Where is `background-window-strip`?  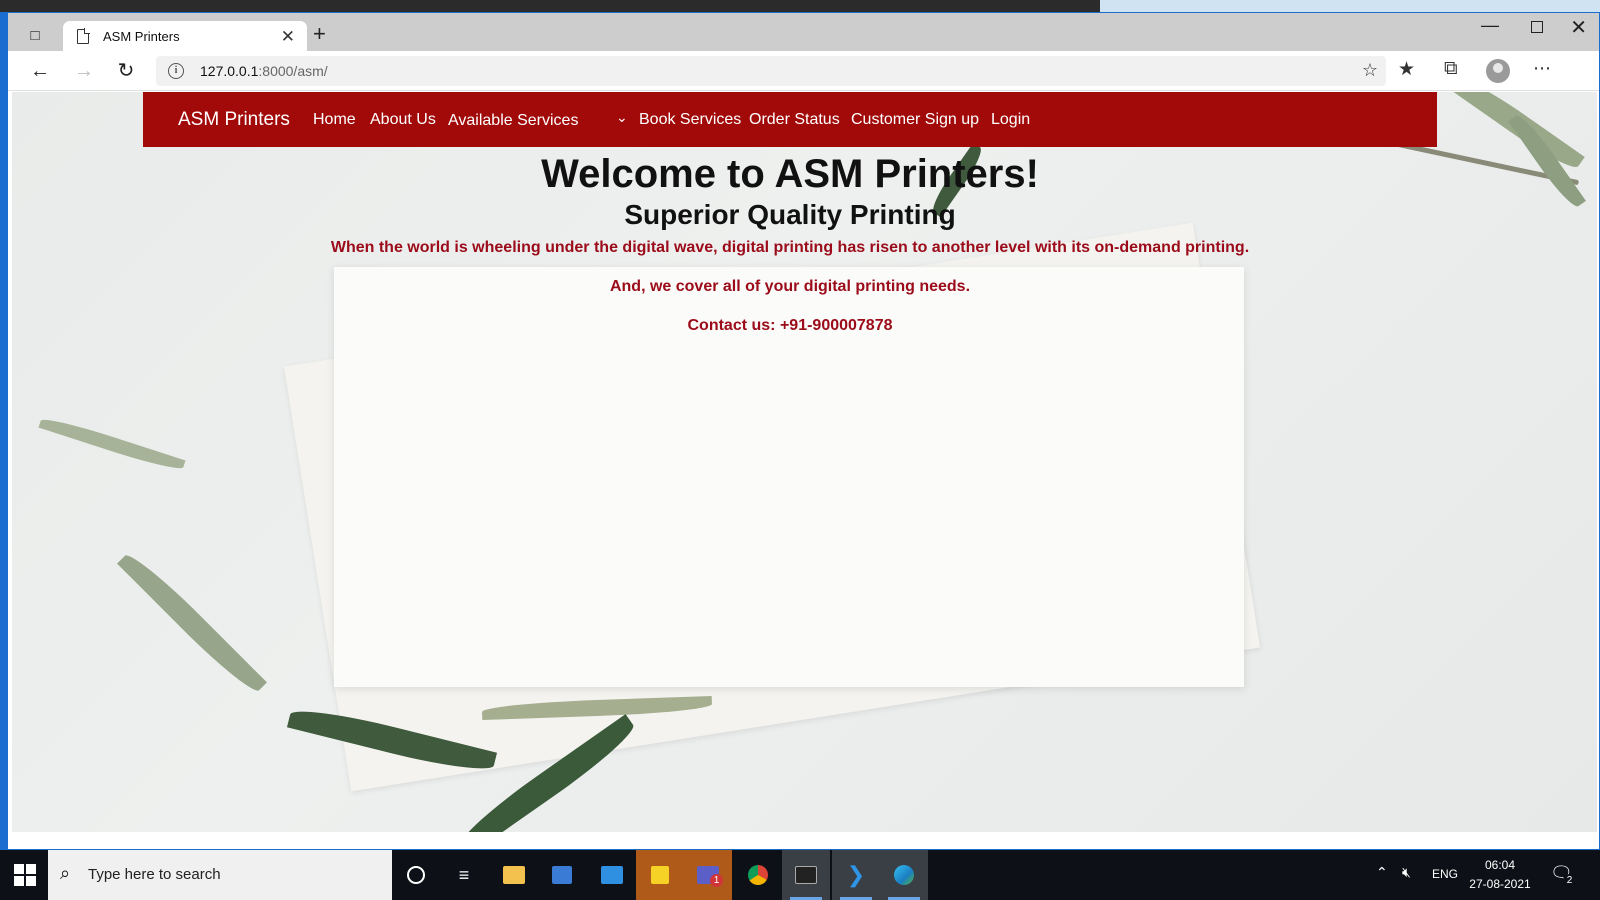 background-window-strip is located at coordinates (800, 6).